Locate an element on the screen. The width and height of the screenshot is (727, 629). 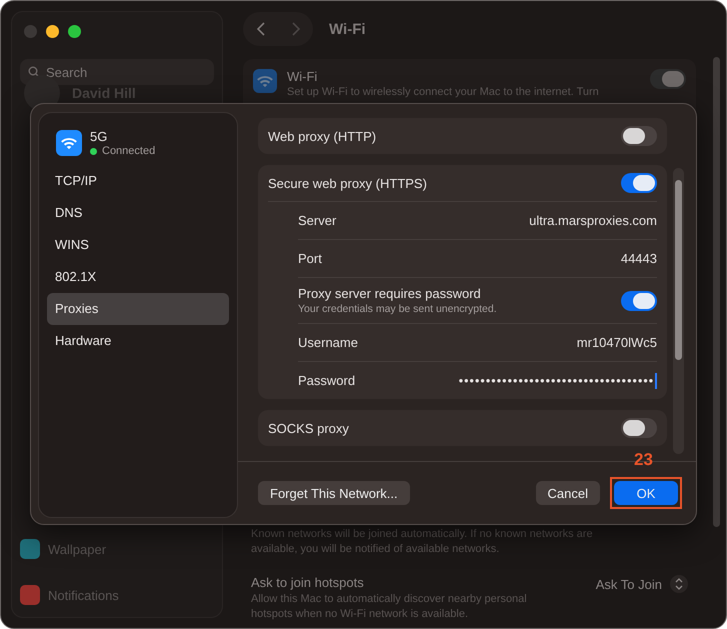
proxy-label: Web proxy (HTTP) is located at coordinates (322, 136).